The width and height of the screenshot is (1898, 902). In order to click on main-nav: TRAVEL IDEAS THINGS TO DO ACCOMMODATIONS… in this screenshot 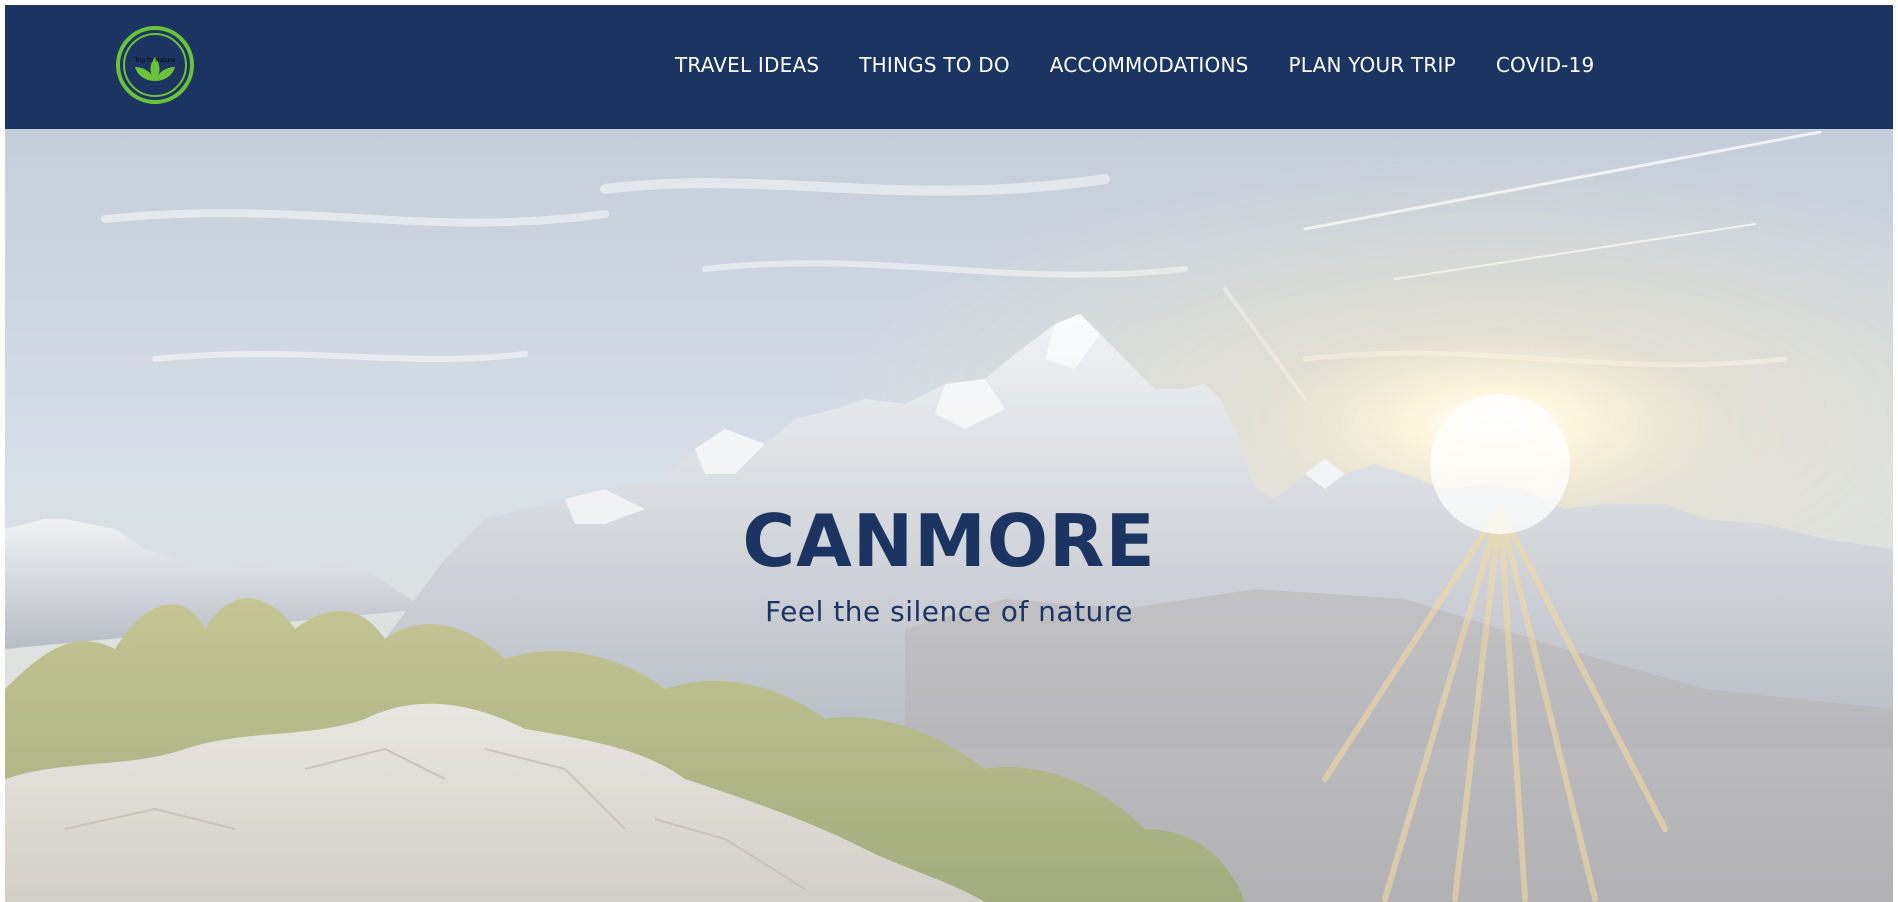, I will do `click(1154, 65)`.